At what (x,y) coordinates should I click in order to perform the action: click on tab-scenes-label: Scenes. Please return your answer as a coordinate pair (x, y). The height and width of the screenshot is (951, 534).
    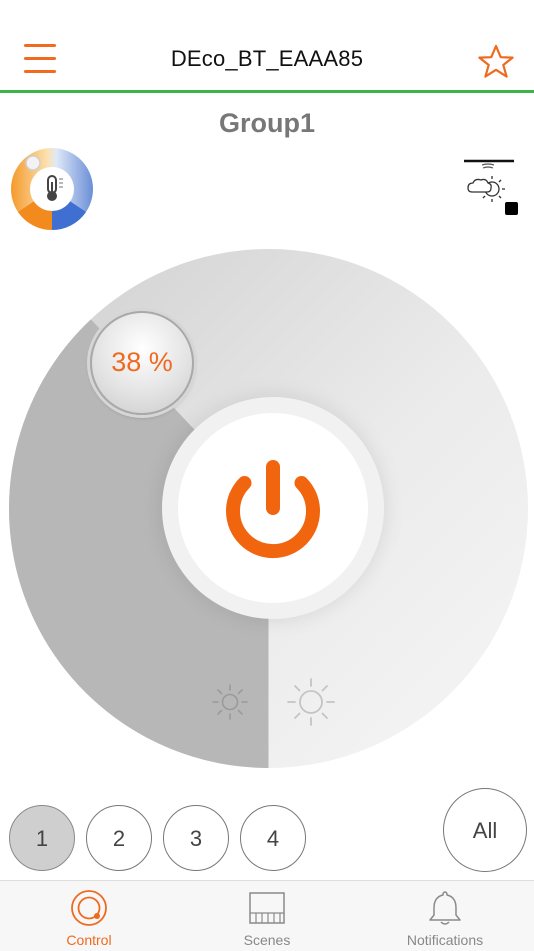
    Looking at the image, I should click on (267, 940).